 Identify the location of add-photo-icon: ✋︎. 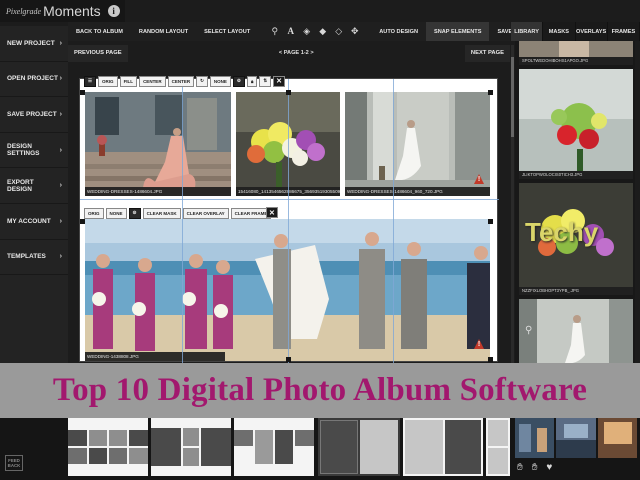
(520, 467).